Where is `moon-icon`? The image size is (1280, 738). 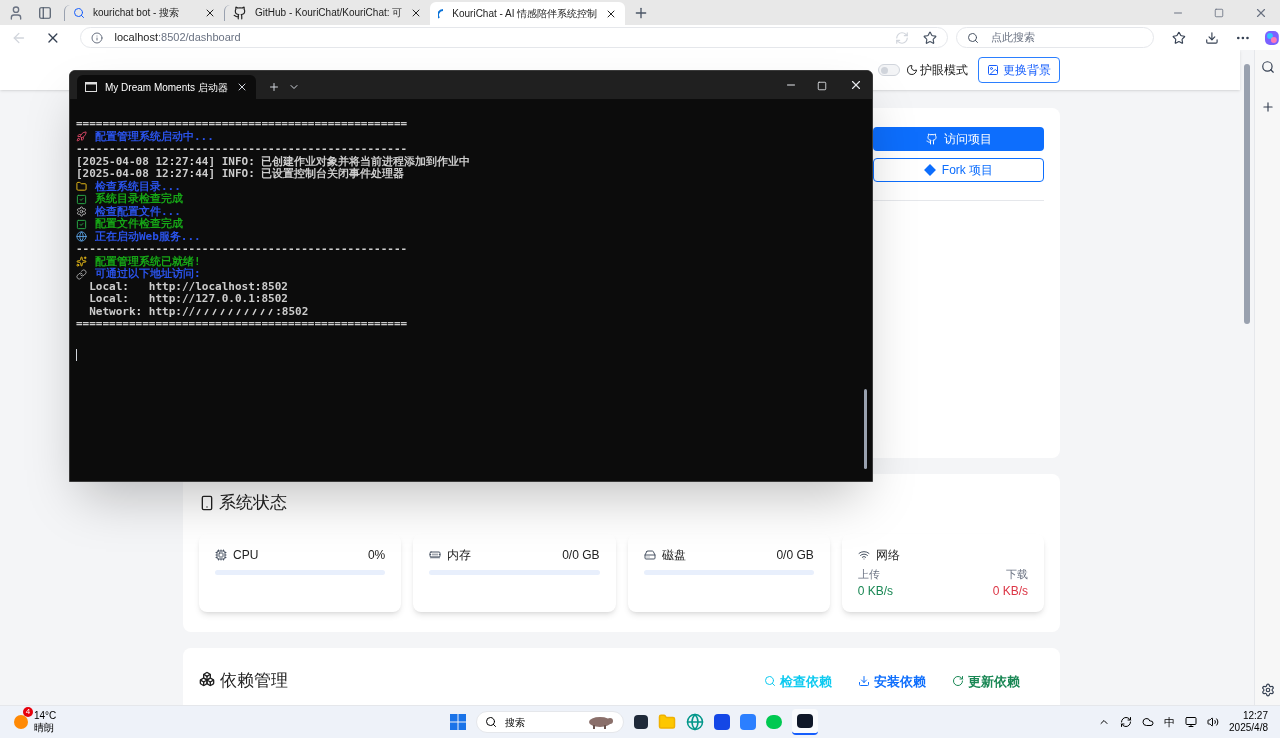
moon-icon is located at coordinates (912, 70).